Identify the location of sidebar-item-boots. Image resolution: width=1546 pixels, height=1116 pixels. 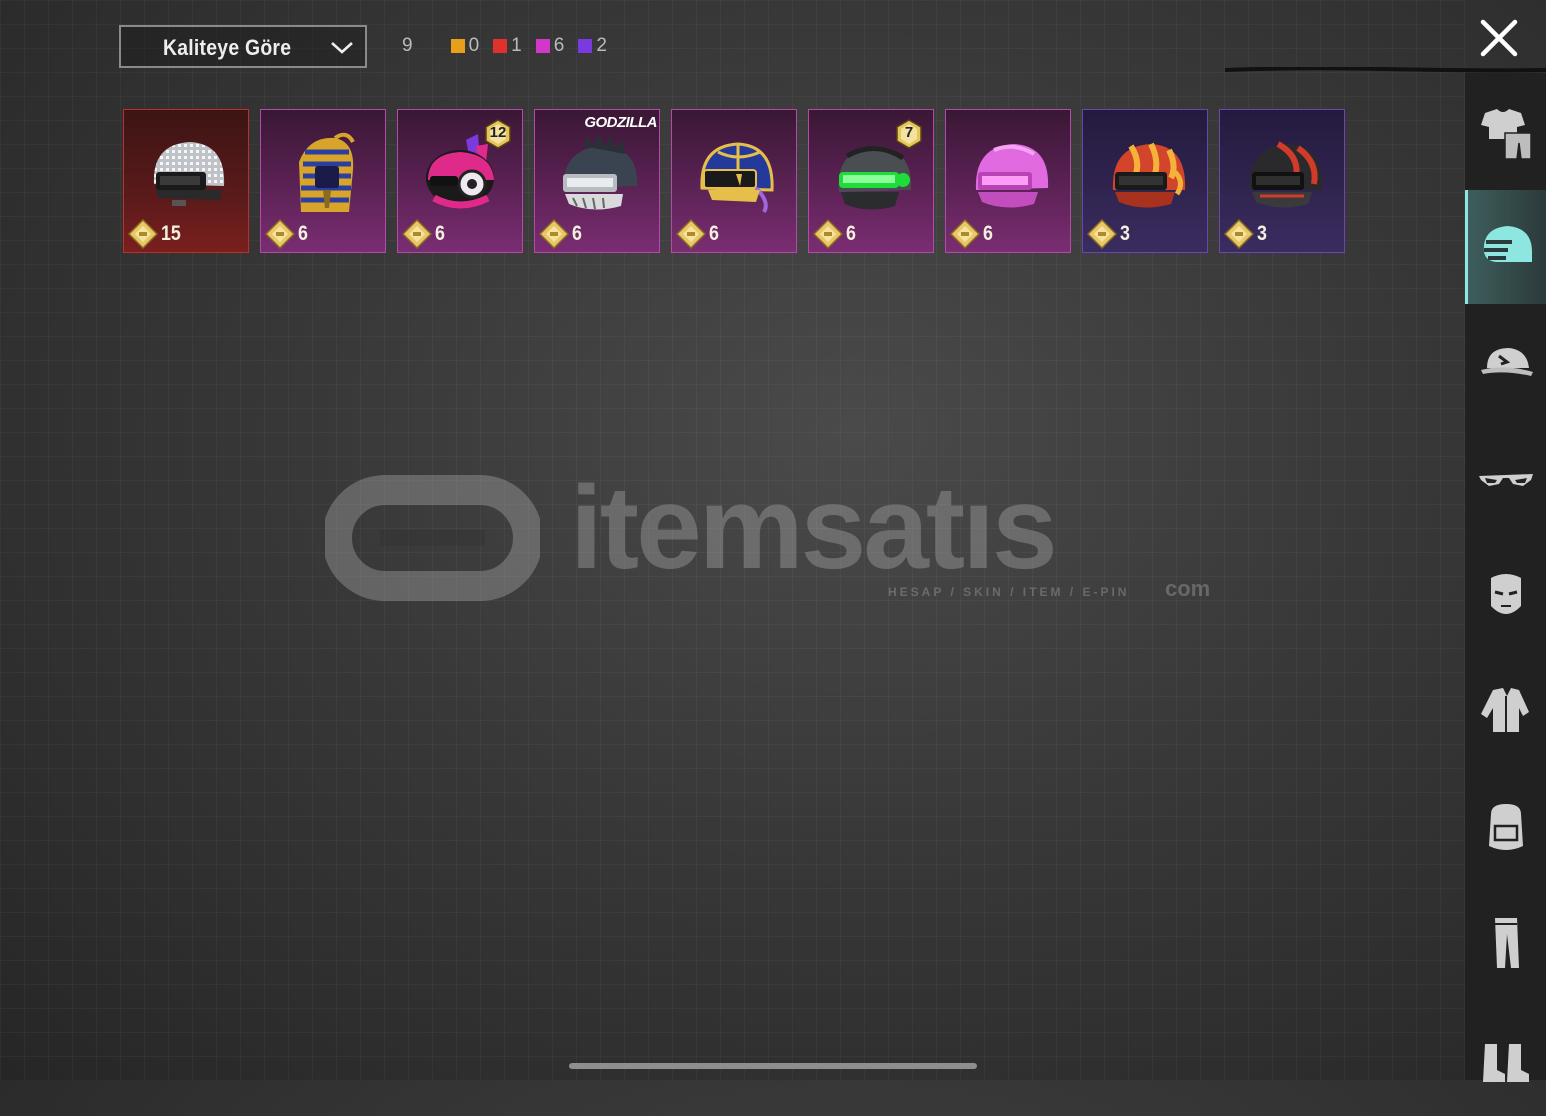
(1505, 1059).